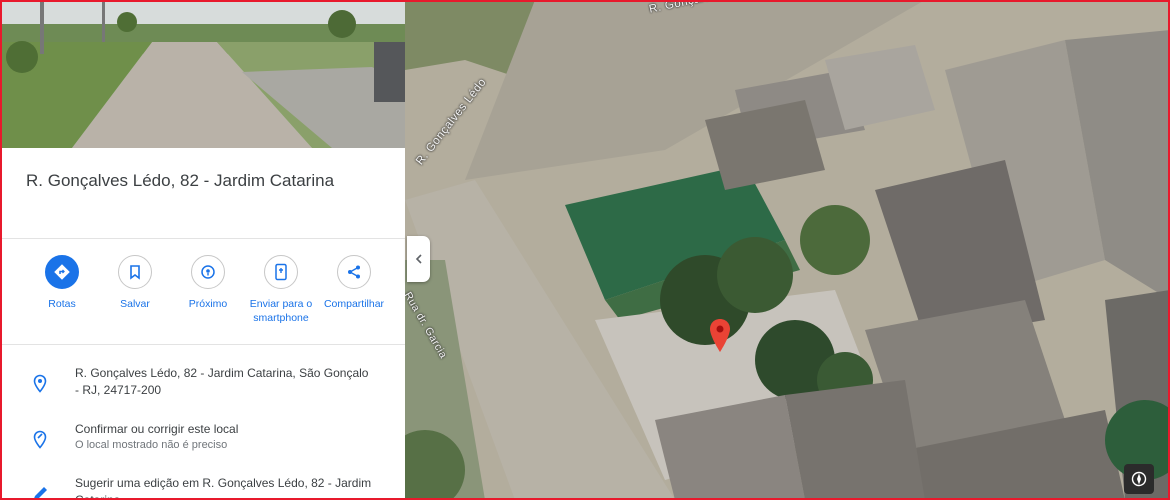  I want to click on collapse-panel-button, so click(418, 259).